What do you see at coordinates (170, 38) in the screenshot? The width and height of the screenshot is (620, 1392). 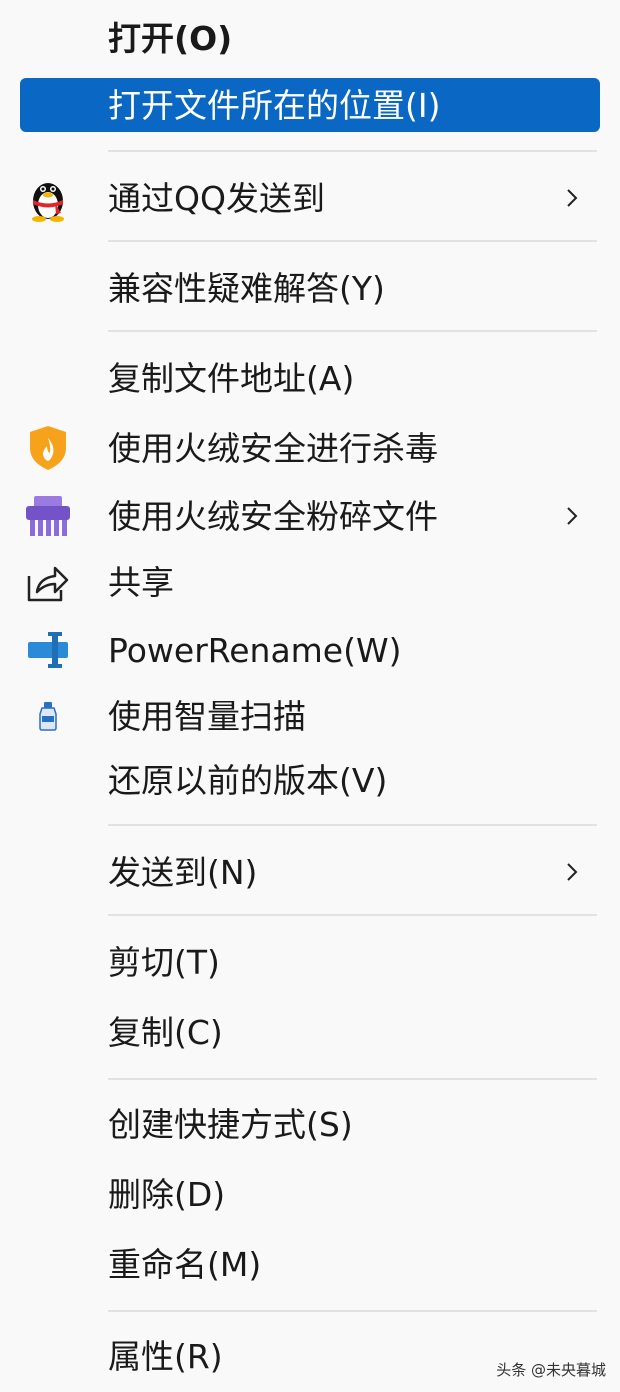 I see `menu-item-label: 打开(O)` at bounding box center [170, 38].